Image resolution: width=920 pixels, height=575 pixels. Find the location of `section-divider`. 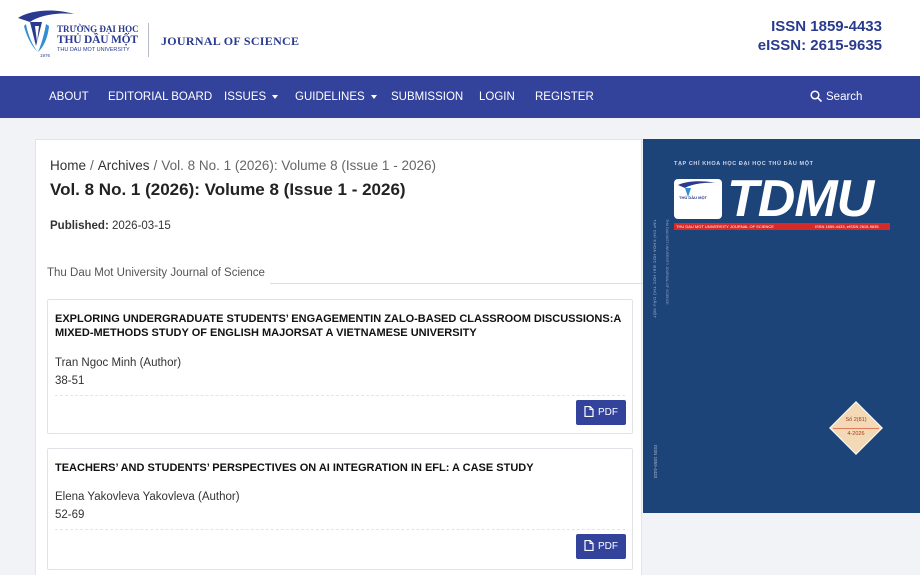

section-divider is located at coordinates (456, 283).